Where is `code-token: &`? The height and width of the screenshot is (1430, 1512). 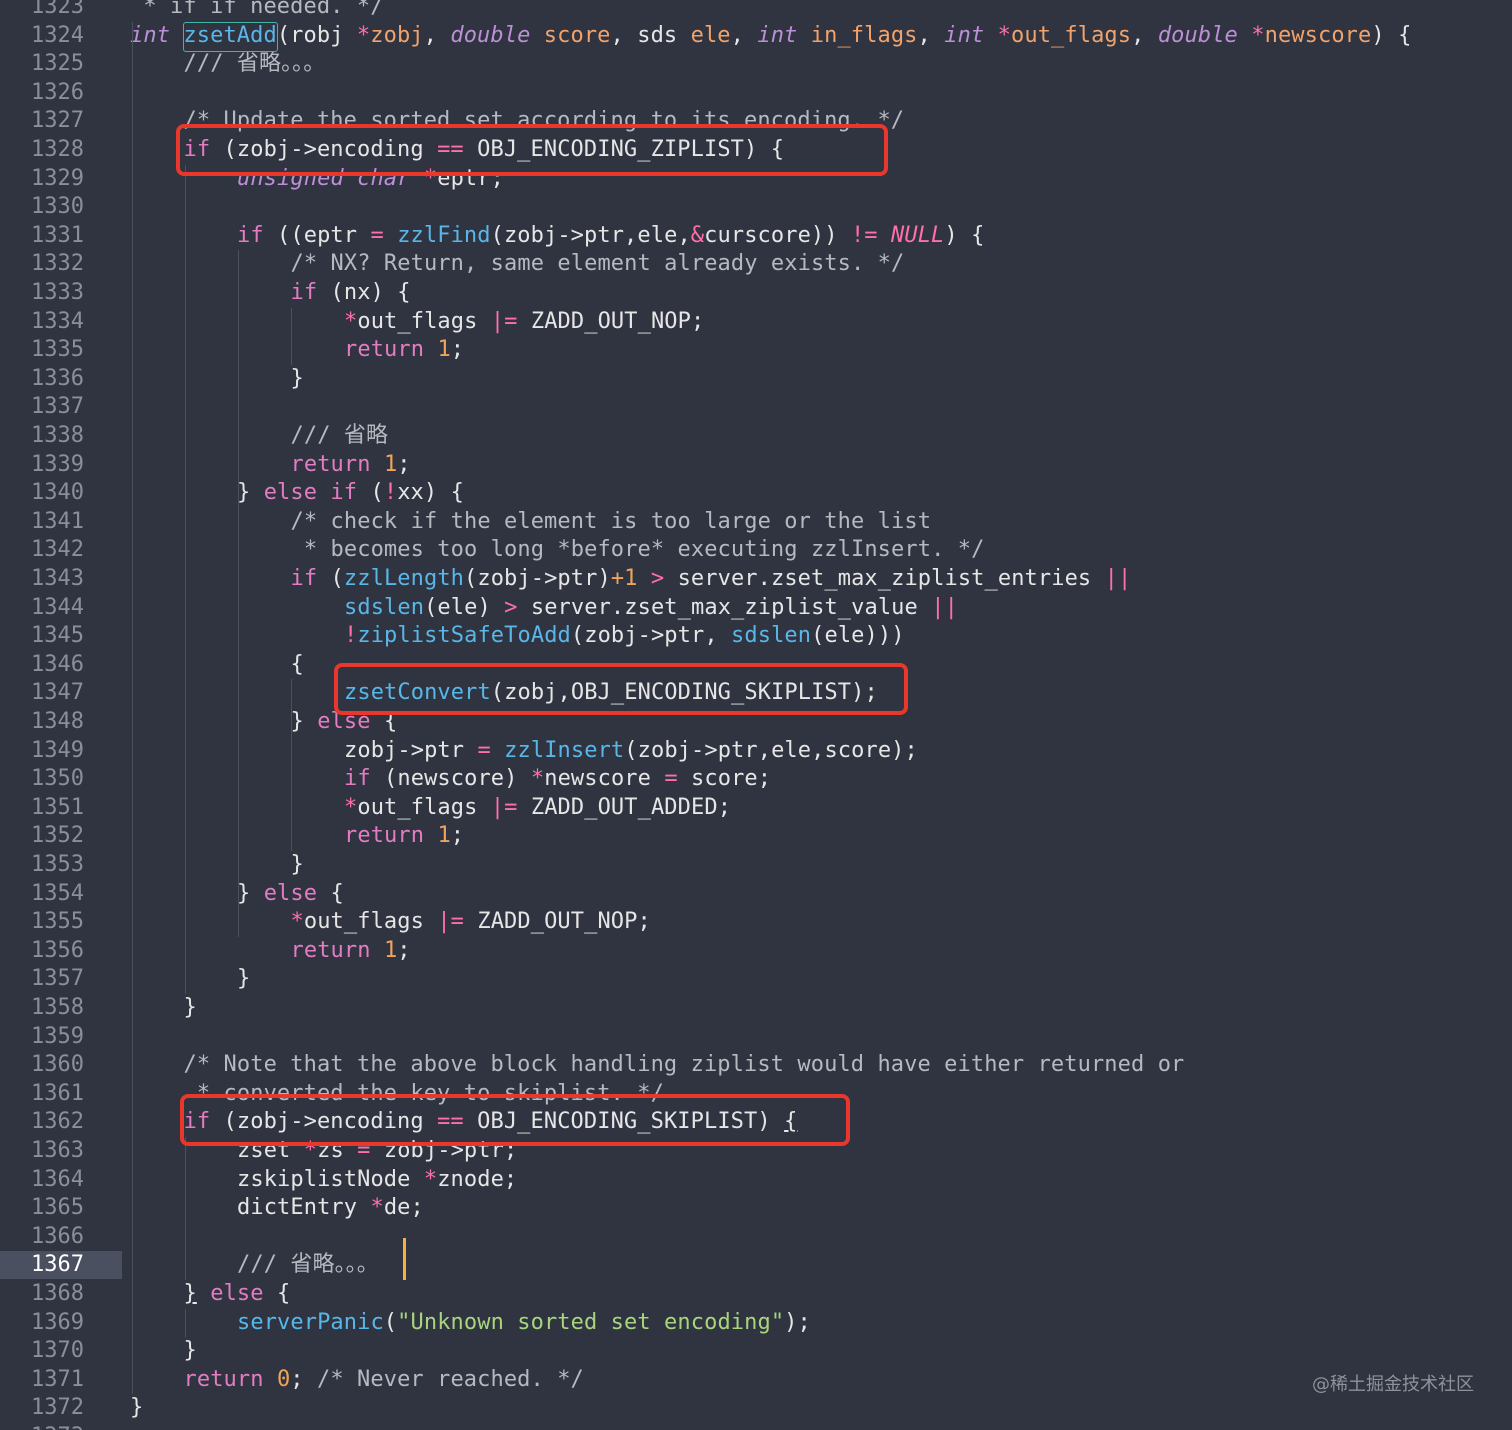
code-token: & is located at coordinates (697, 235).